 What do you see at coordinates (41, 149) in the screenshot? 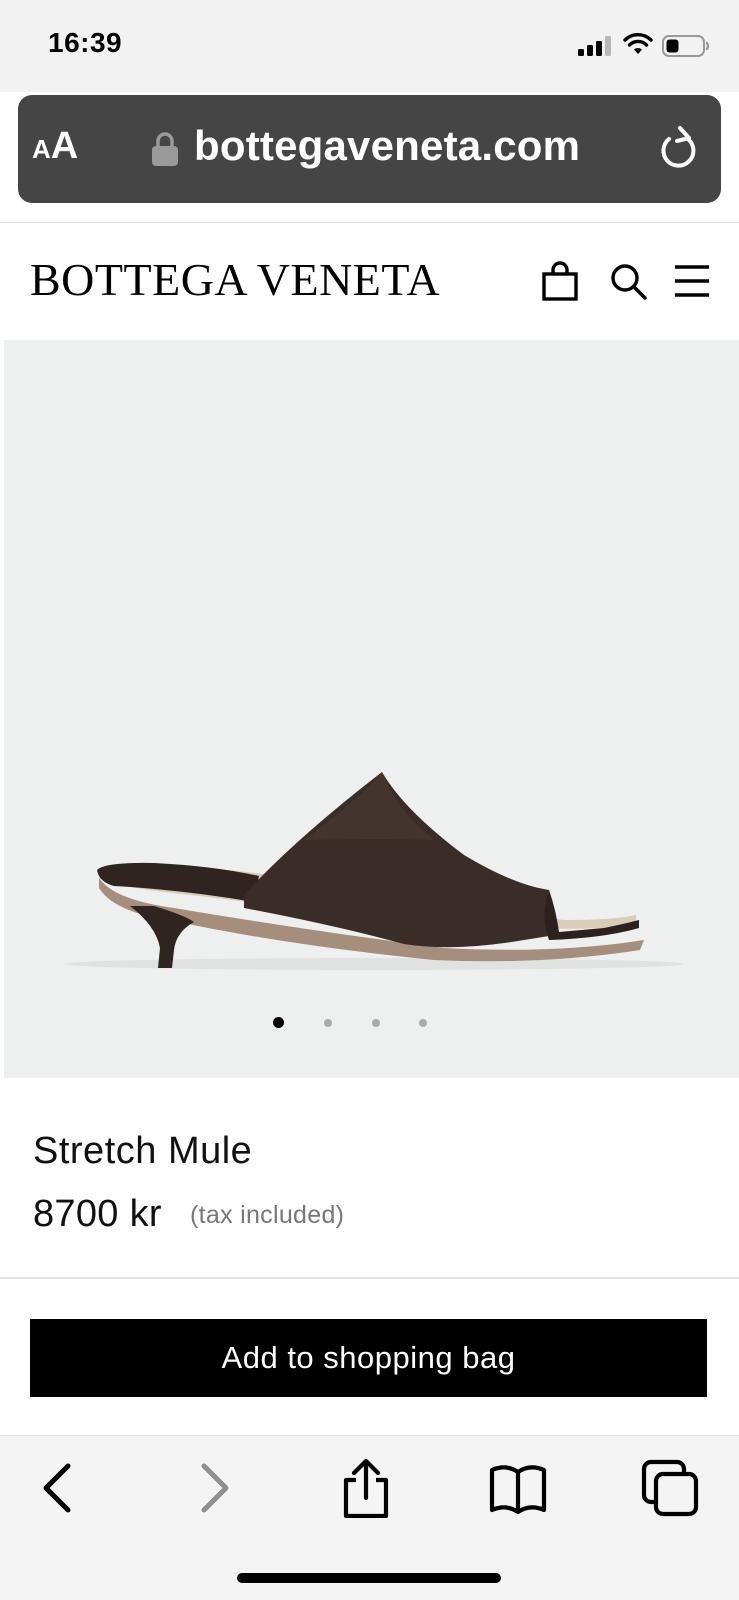
I see `text-size-small-label: A` at bounding box center [41, 149].